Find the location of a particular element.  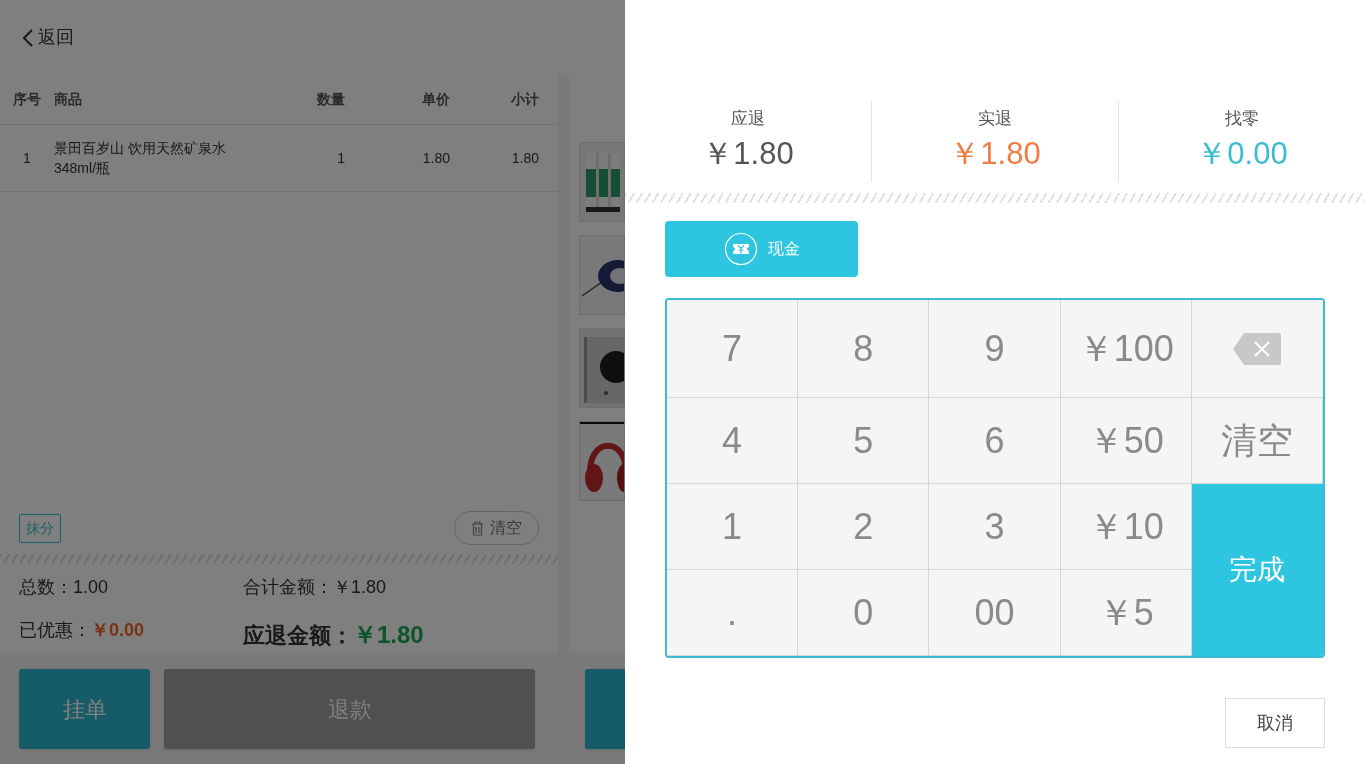

keypad-key: 清空 is located at coordinates (1257, 441).